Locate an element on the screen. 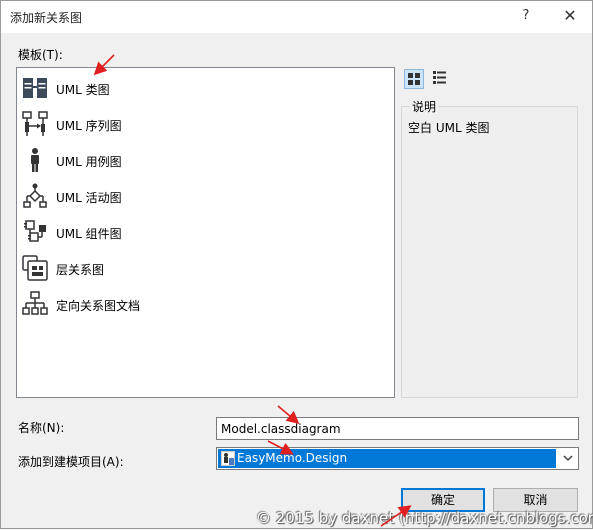 This screenshot has height=530, width=593. close-button: ✕ is located at coordinates (570, 15).